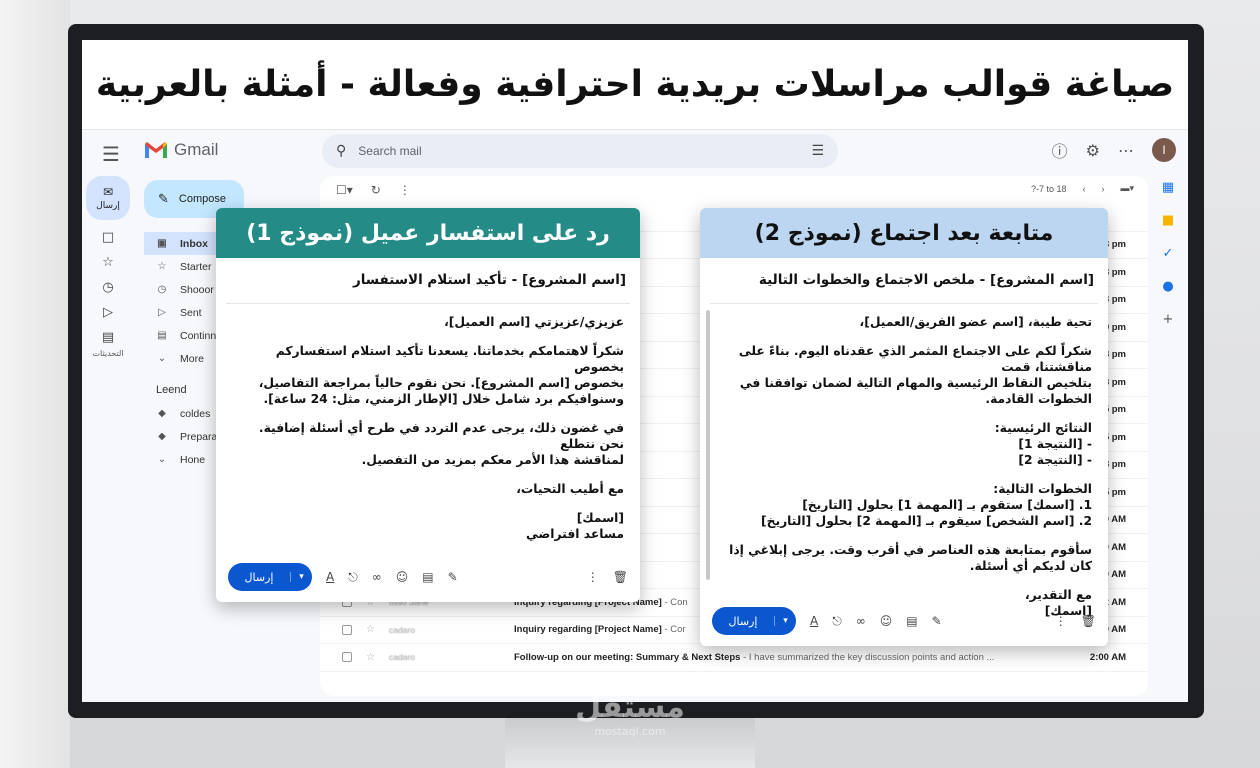 The image size is (1260, 768). I want to click on scrollbar, so click(708, 445).